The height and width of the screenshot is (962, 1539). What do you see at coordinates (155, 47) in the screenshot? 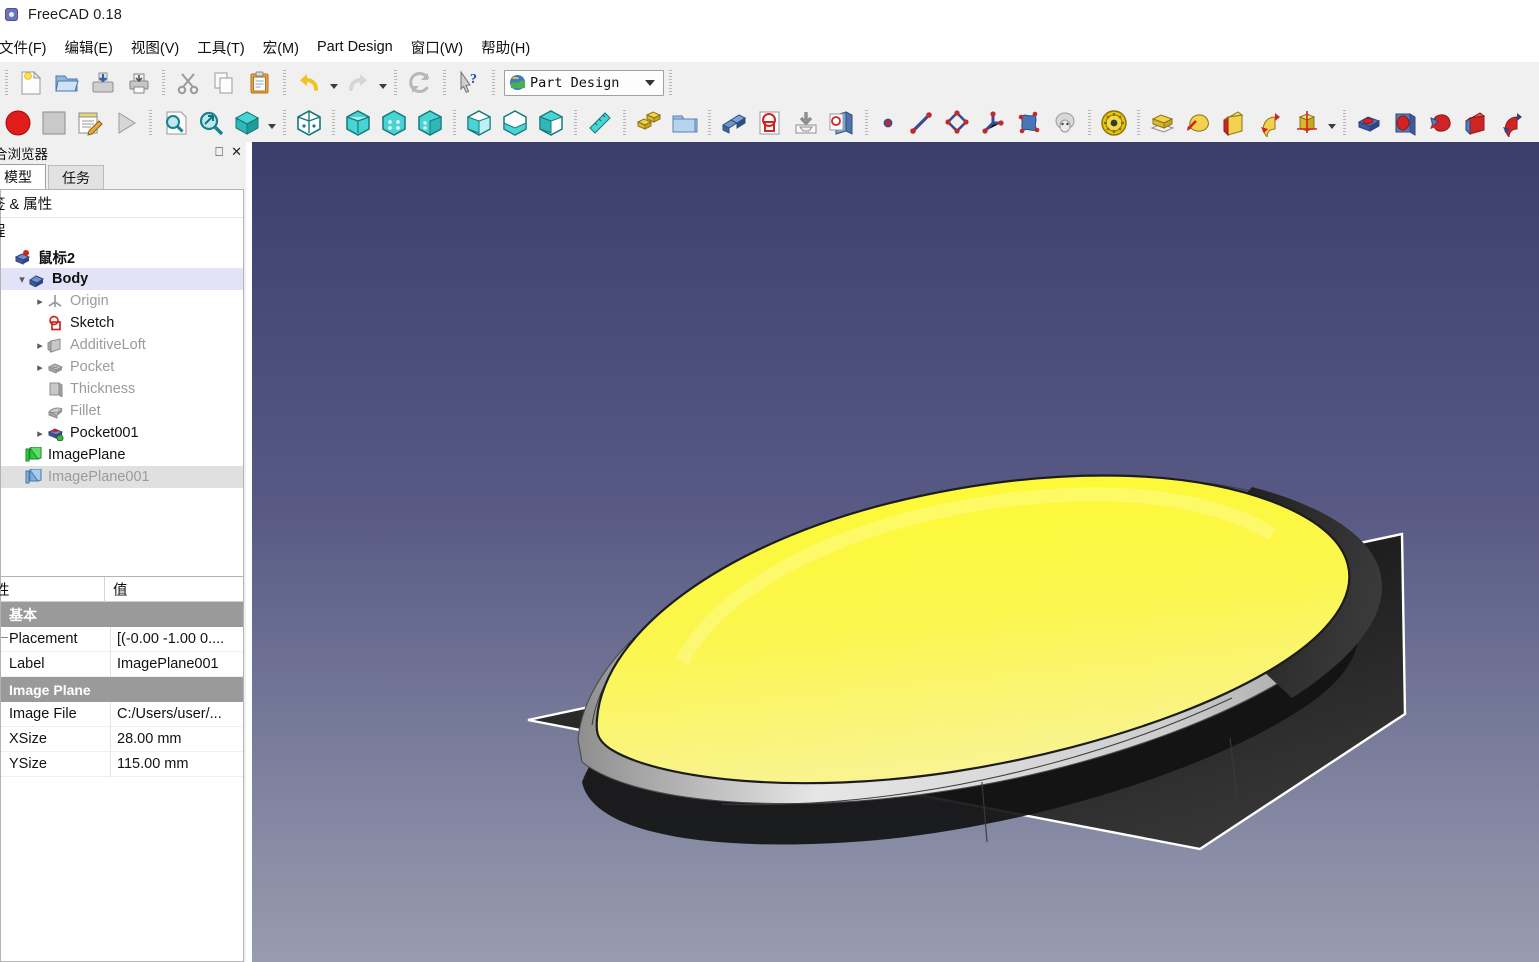
I see `menu-view: 视图(V)` at bounding box center [155, 47].